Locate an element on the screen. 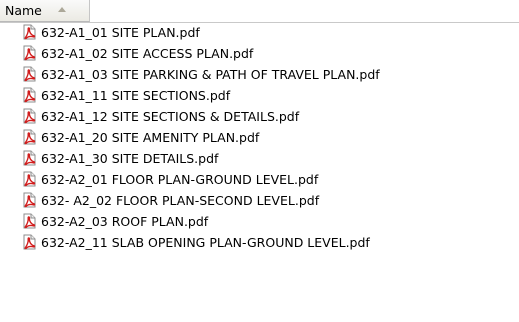 This screenshot has width=519, height=322. sort-ascending-icon is located at coordinates (62, 9).